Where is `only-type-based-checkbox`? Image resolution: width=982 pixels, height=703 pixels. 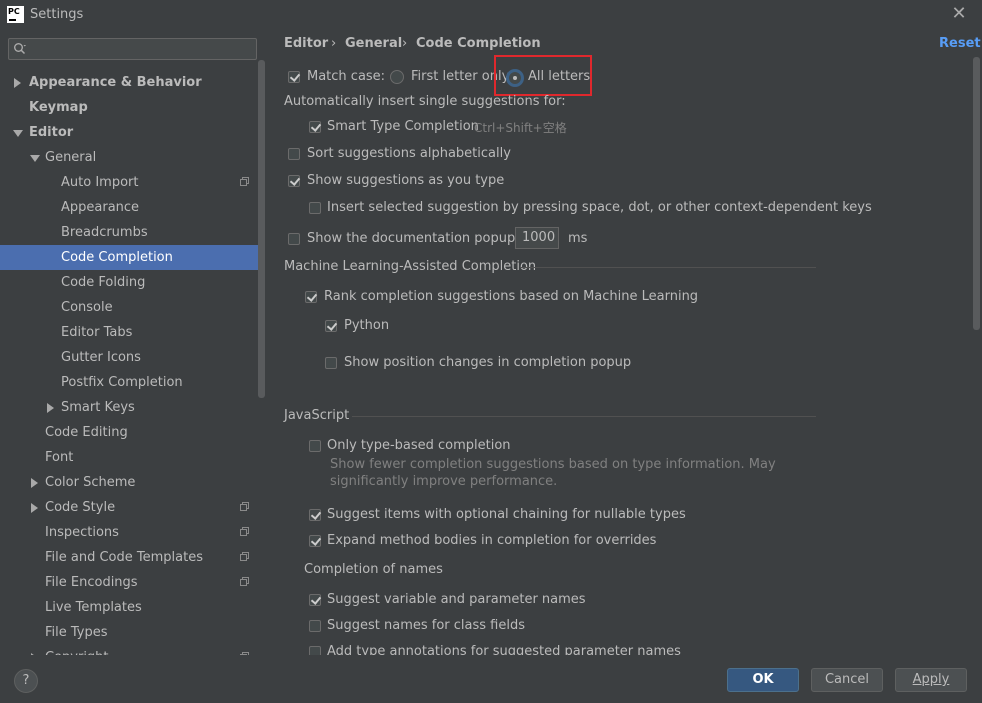 only-type-based-checkbox is located at coordinates (315, 446).